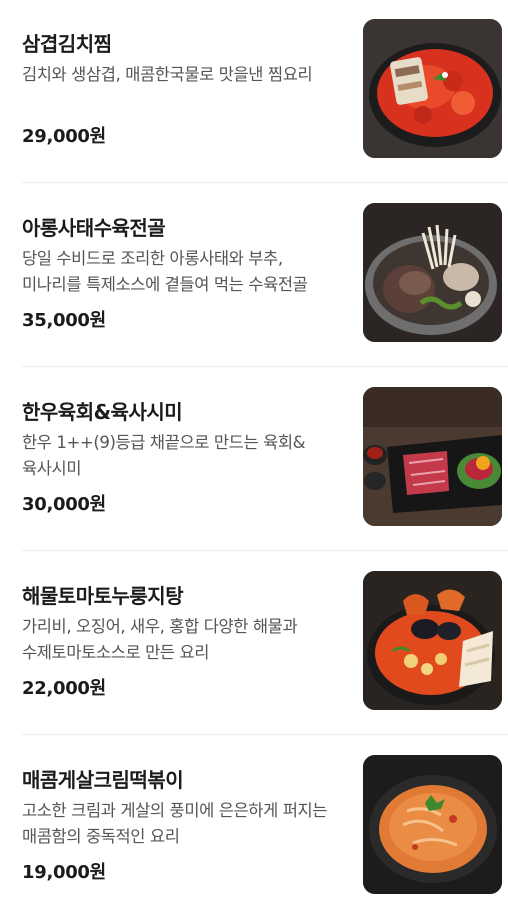 The height and width of the screenshot is (904, 508). I want to click on menu-item-price: 22,000원, so click(64, 688).